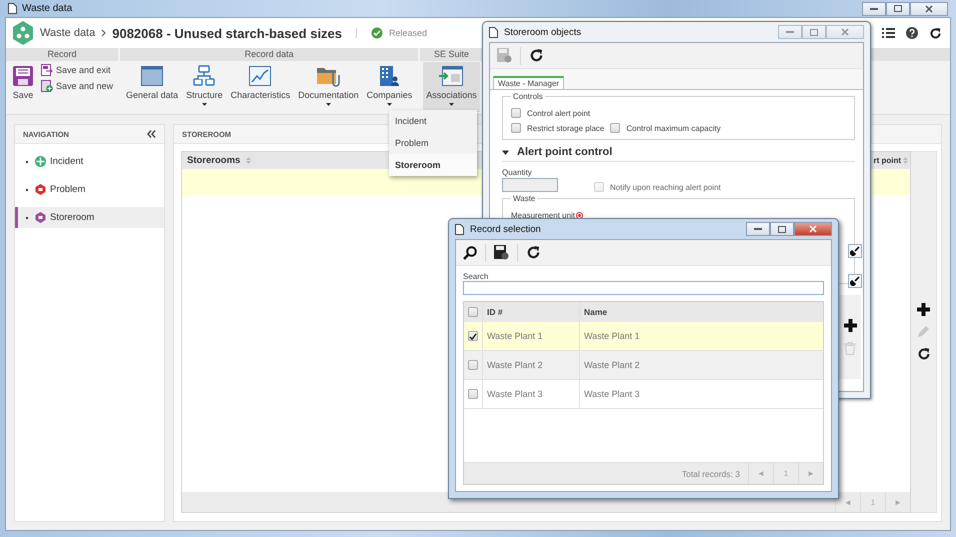 The image size is (956, 537). What do you see at coordinates (665, 187) in the screenshot?
I see `checkbox-label: Notify upon reaching alert point` at bounding box center [665, 187].